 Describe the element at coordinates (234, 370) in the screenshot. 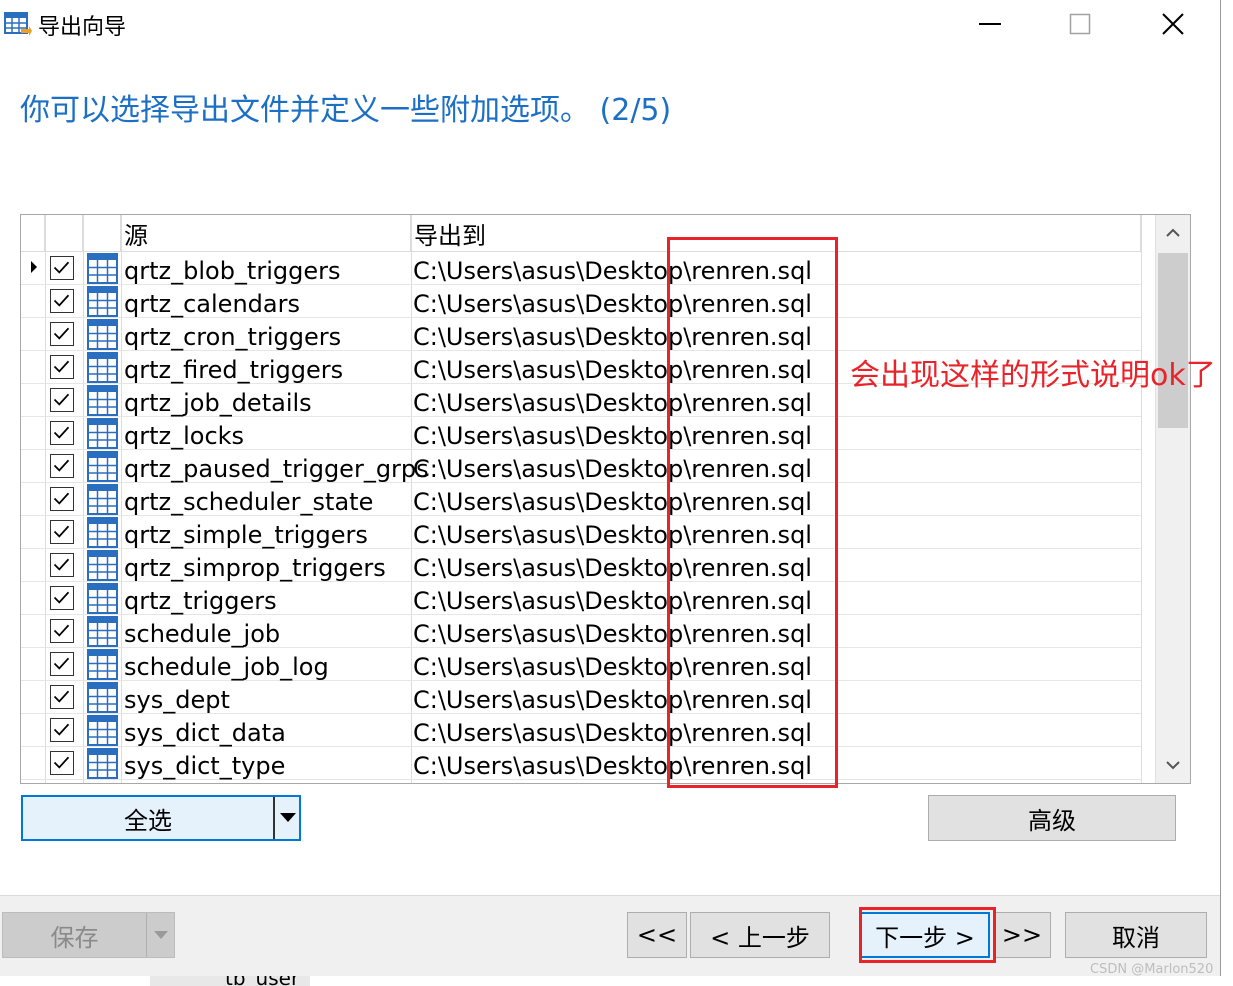

I see `row-source: qrtz_fired_triggers` at that location.